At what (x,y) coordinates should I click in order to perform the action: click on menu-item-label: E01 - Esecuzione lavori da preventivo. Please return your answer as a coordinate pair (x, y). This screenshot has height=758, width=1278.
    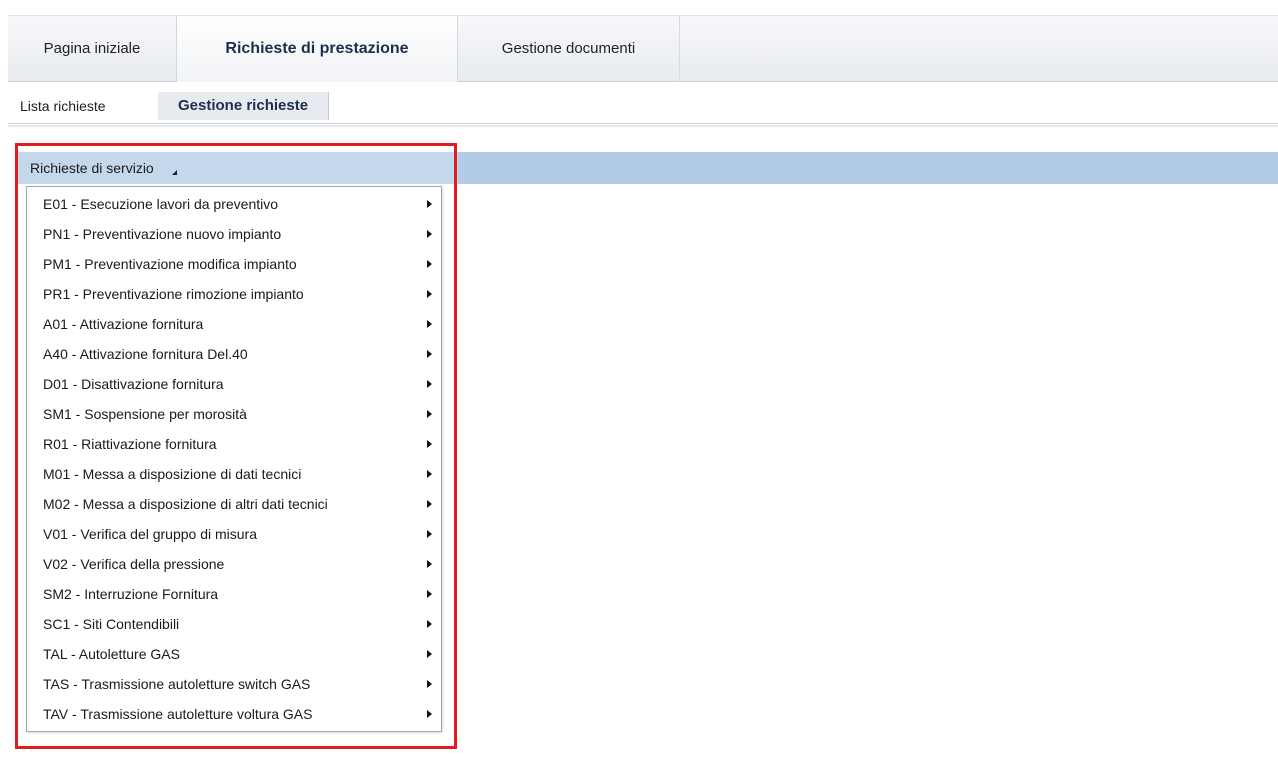
    Looking at the image, I should click on (161, 204).